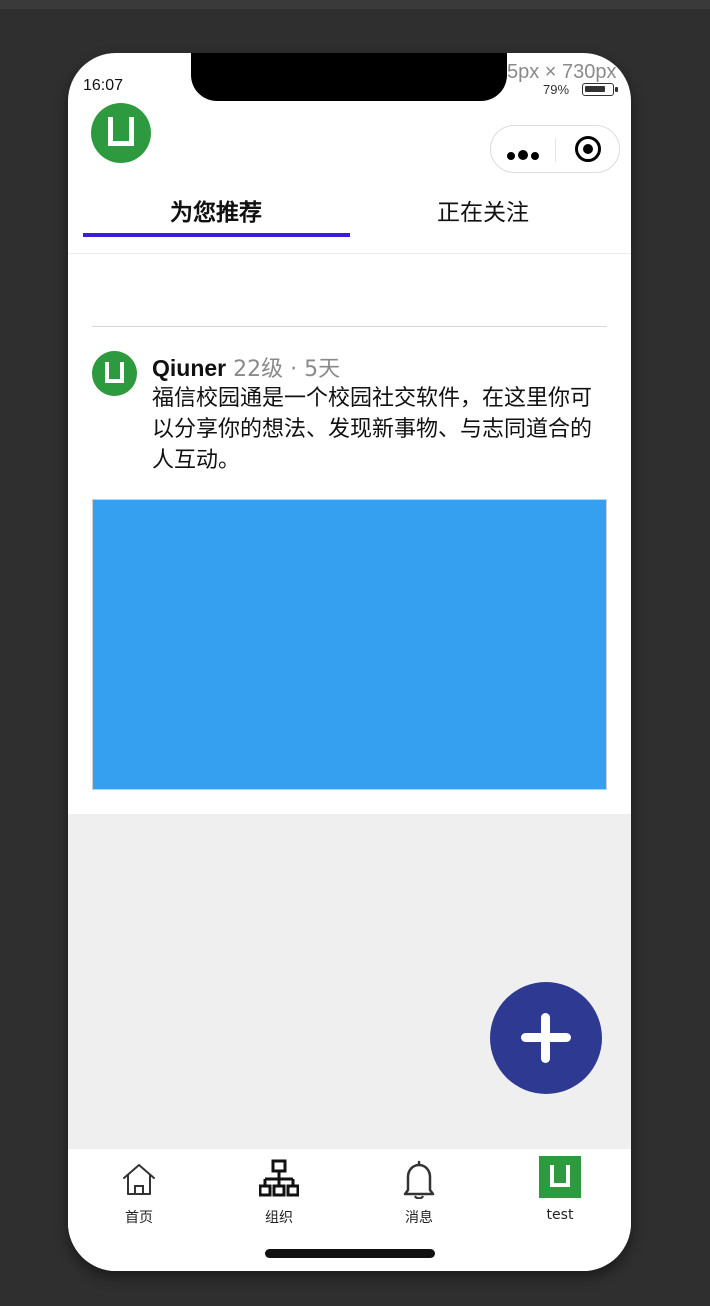  What do you see at coordinates (121, 133) in the screenshot?
I see `u-logo-icon` at bounding box center [121, 133].